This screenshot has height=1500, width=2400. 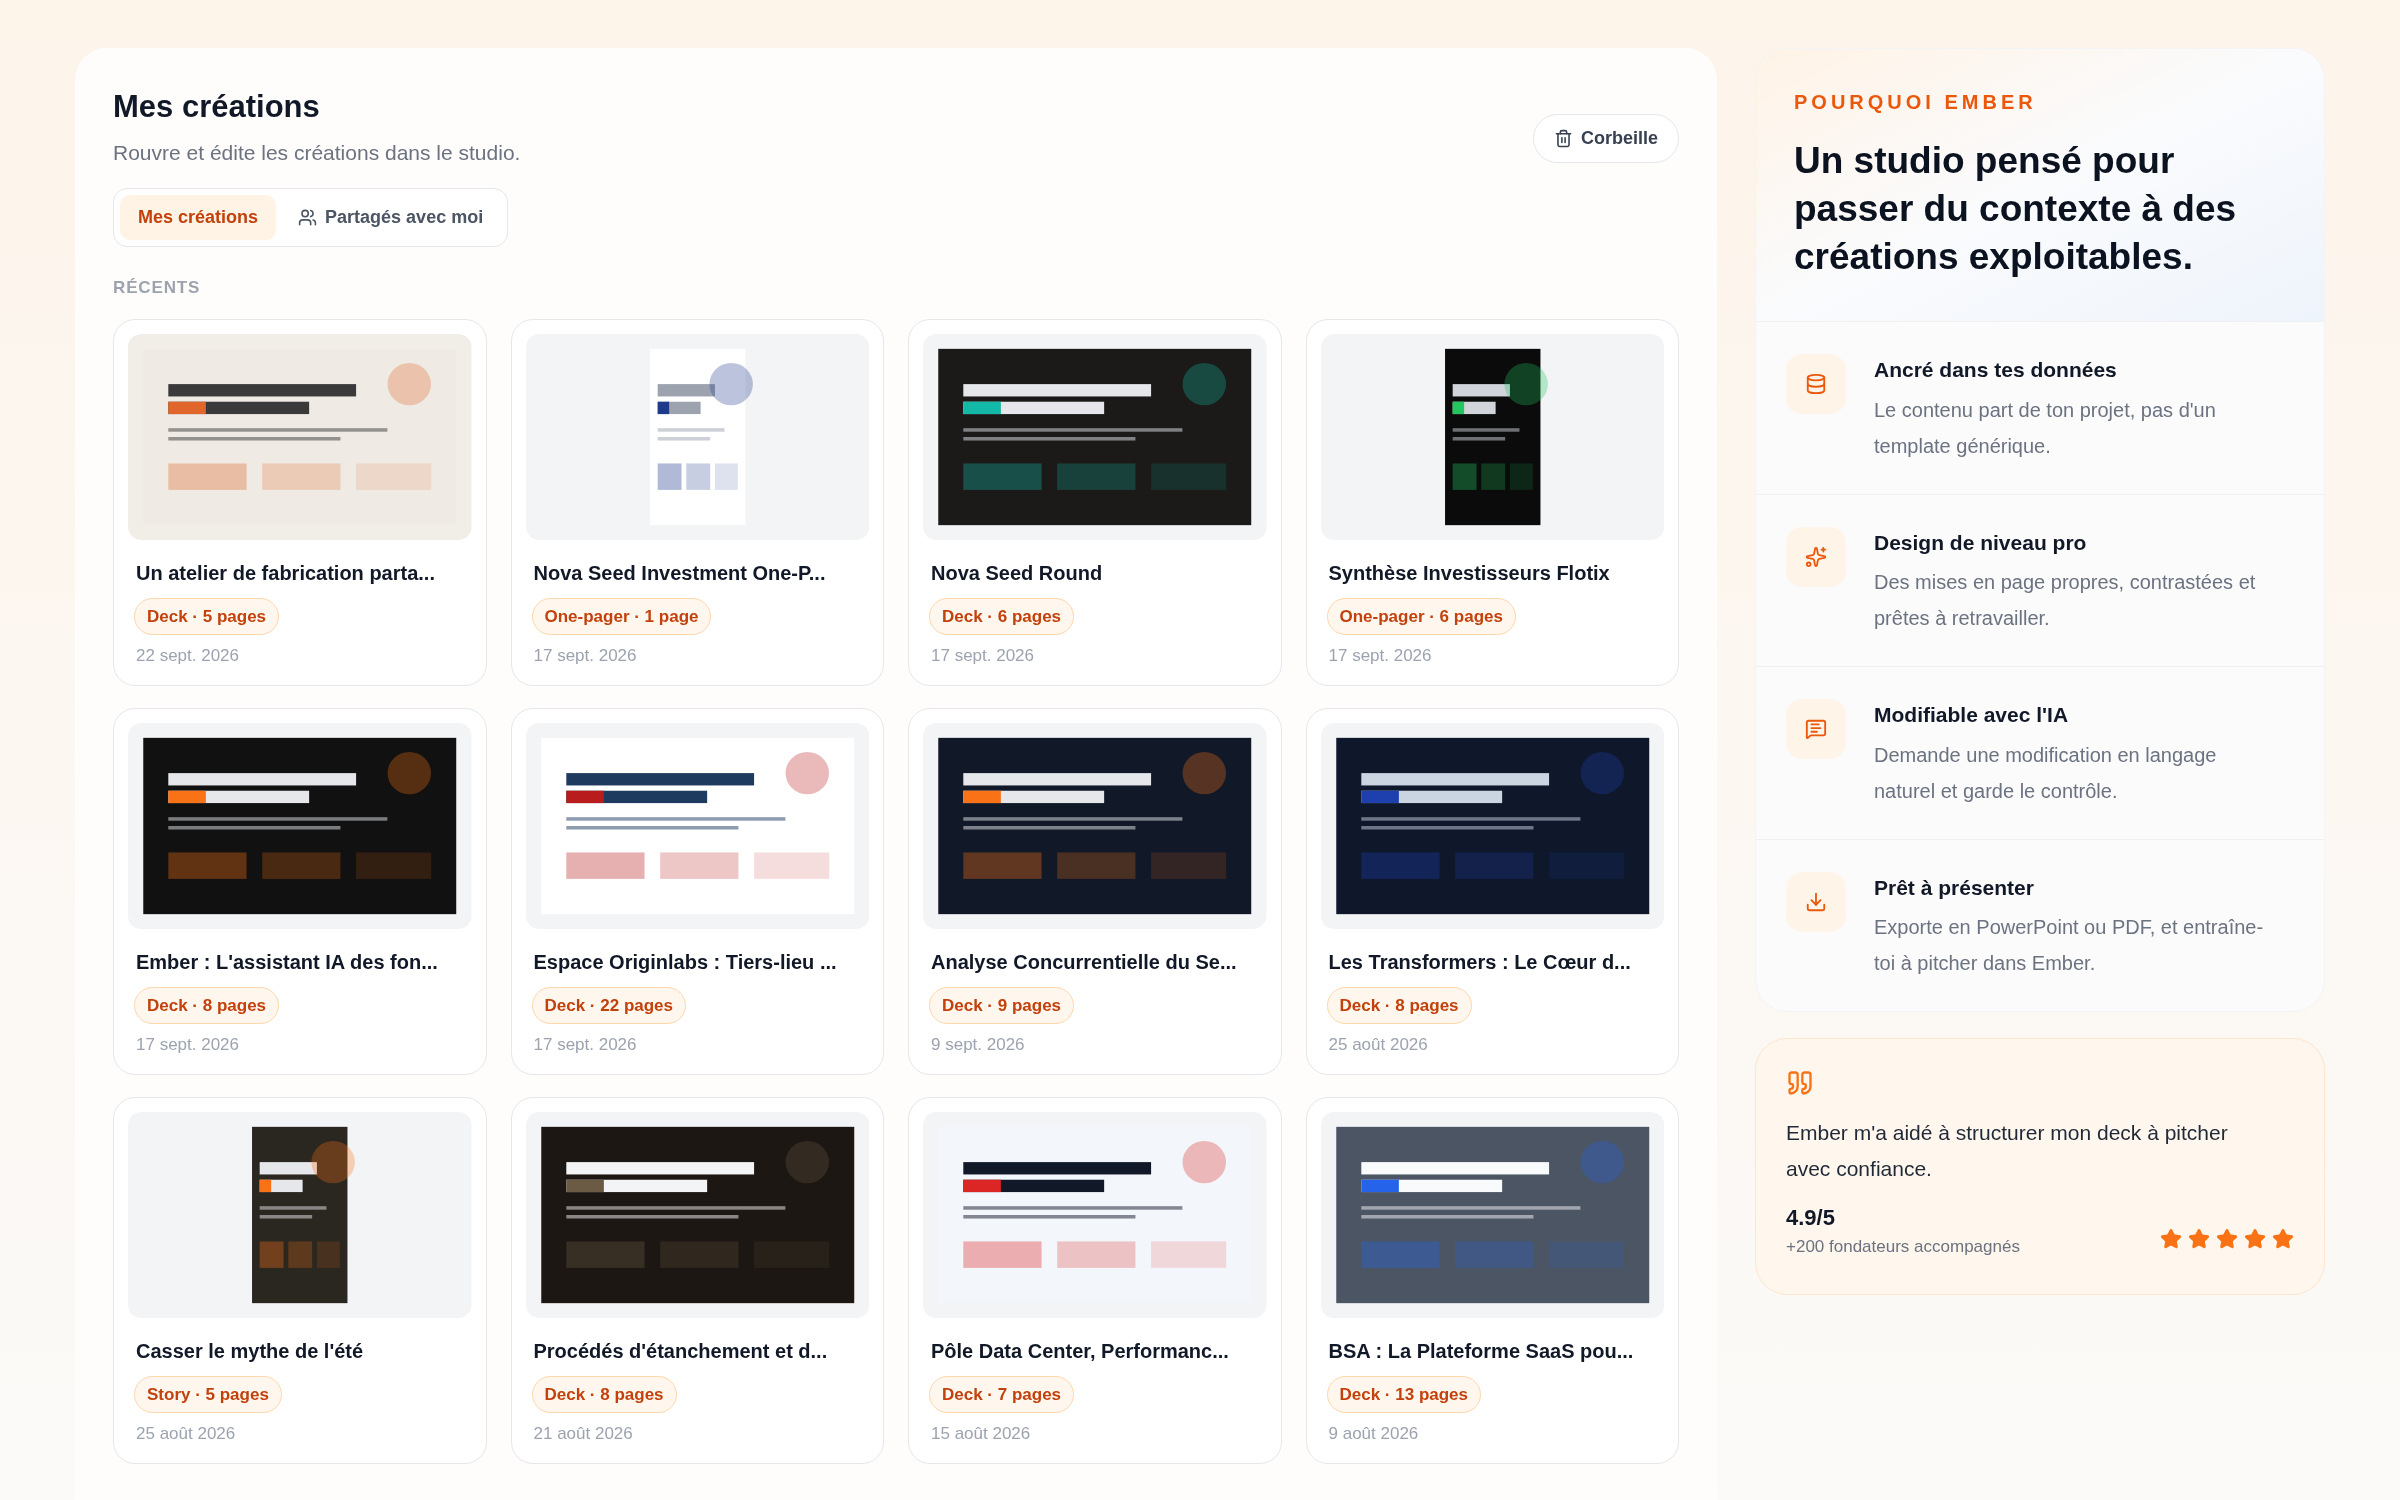 I want to click on type-badge: Deck · 7 pages, so click(x=1002, y=1394).